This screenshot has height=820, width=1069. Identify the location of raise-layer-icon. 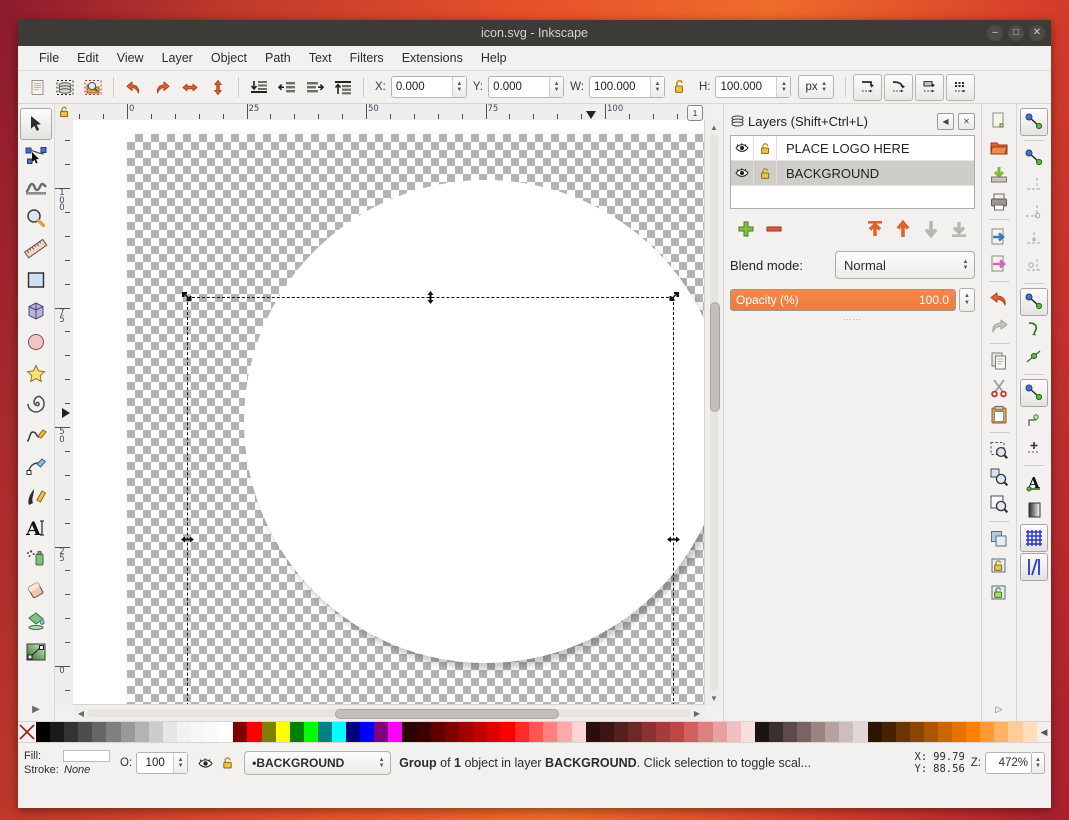
(903, 229).